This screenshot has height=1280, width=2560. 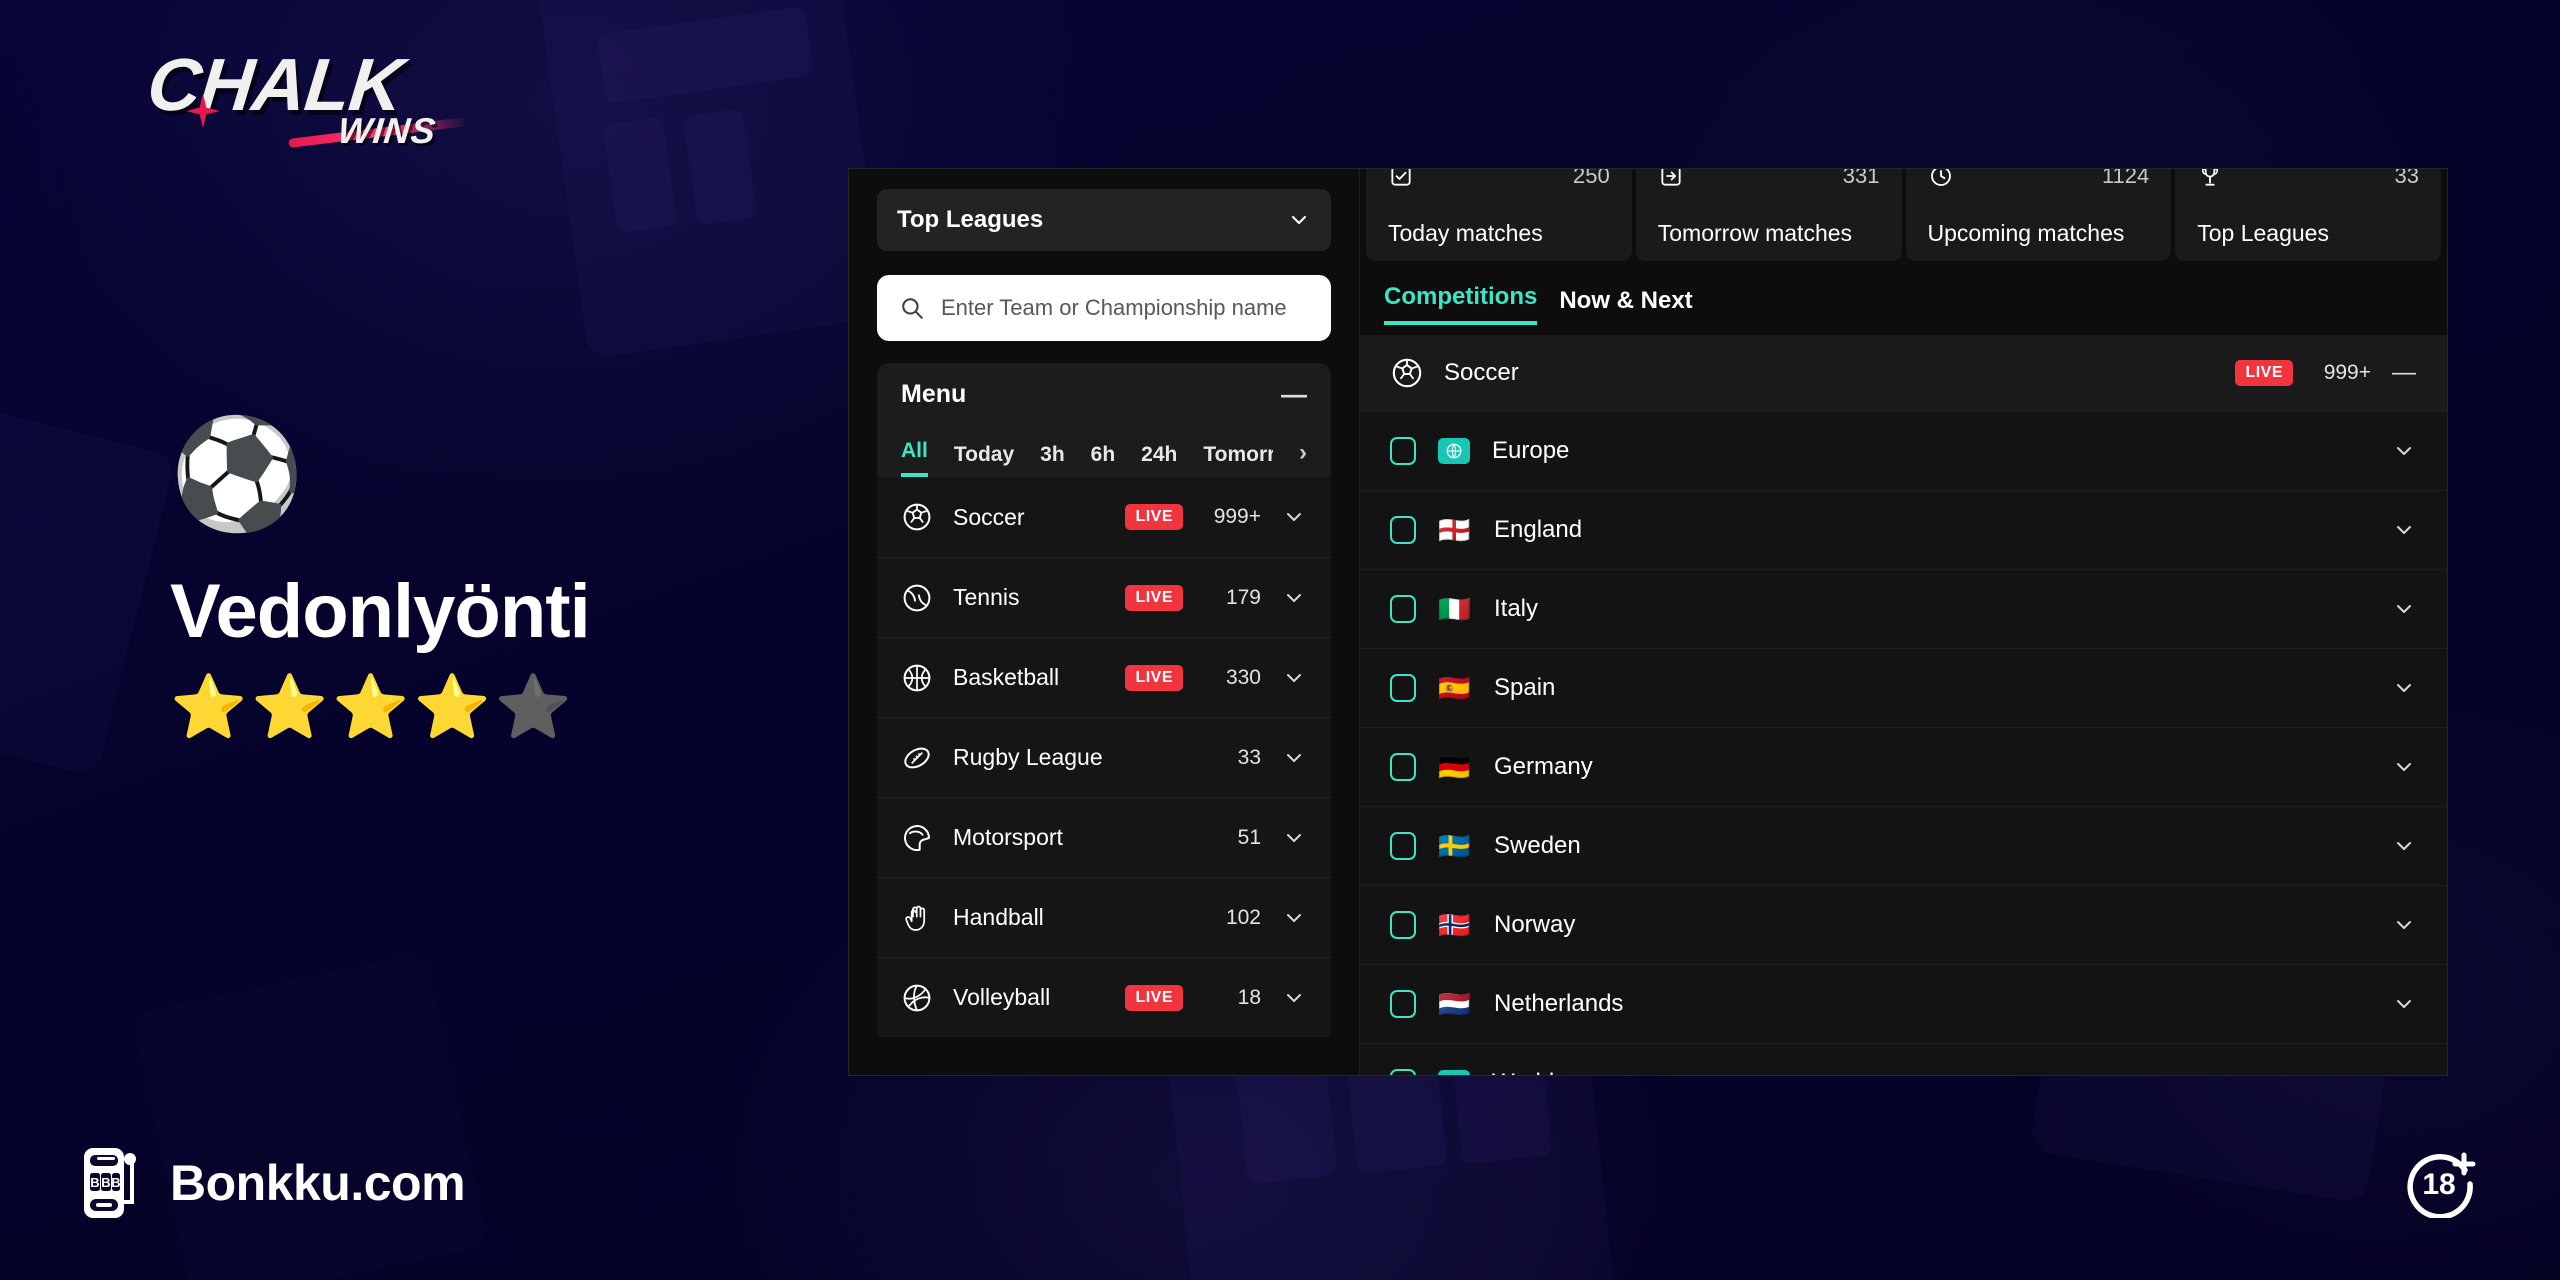 I want to click on country-name: Spain, so click(x=1525, y=687).